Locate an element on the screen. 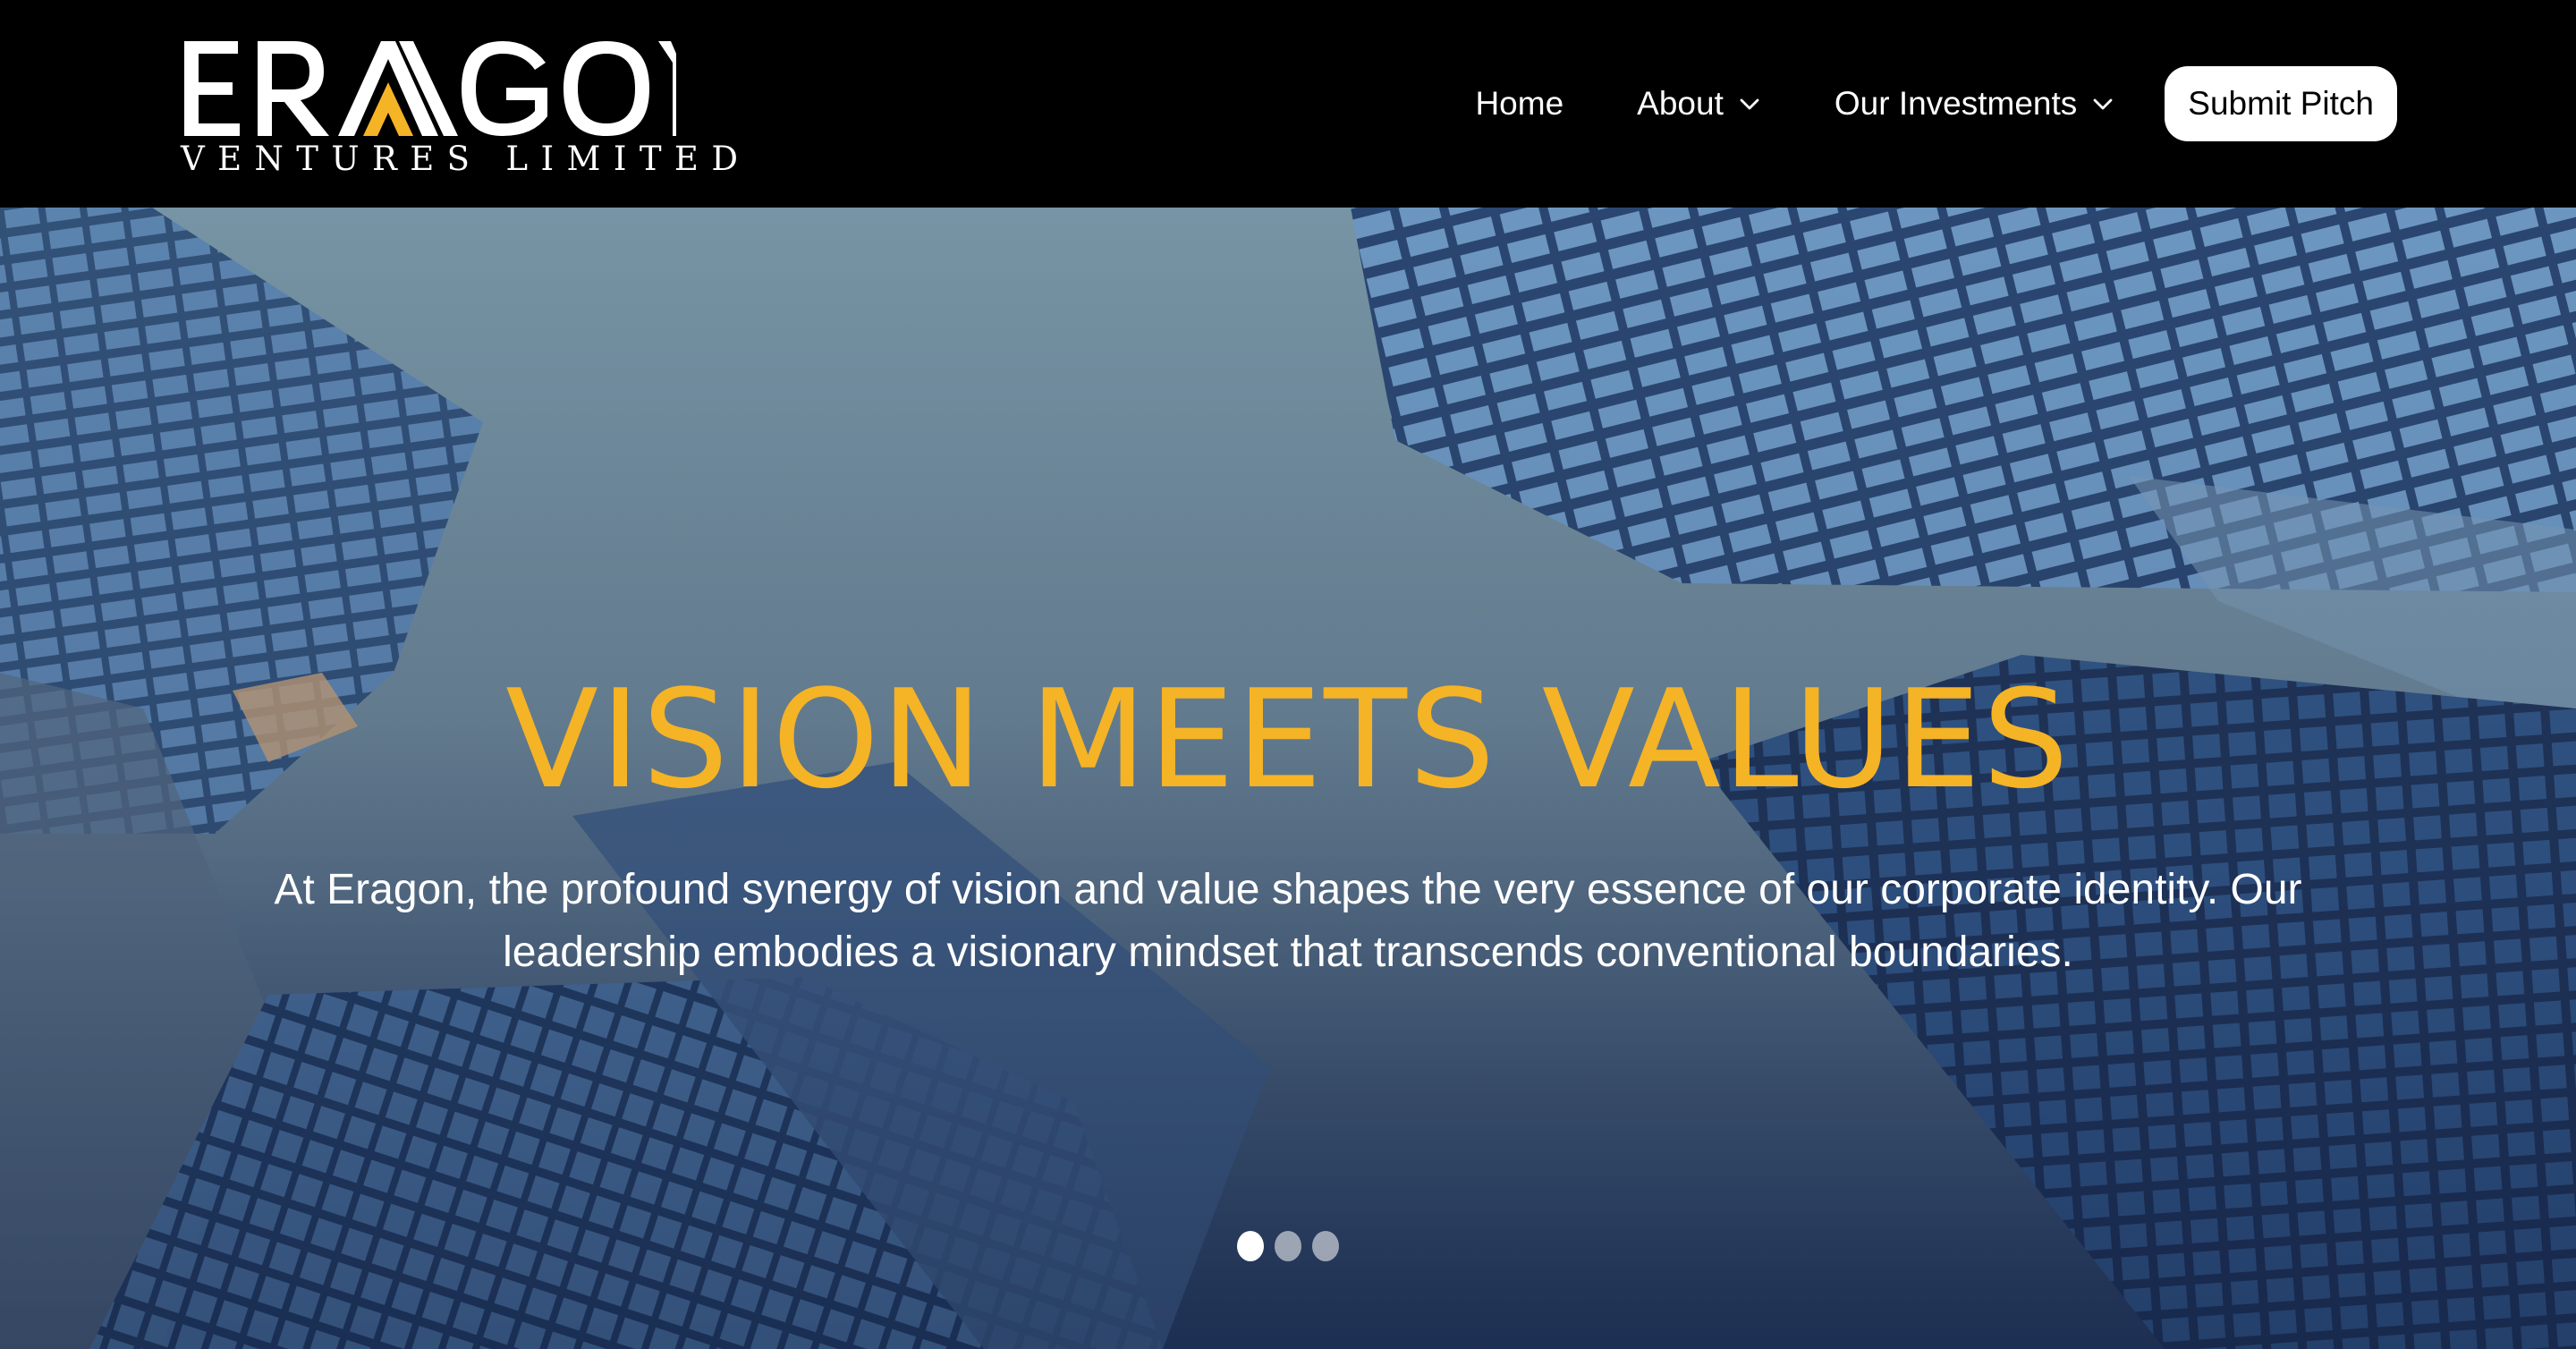 Image resolution: width=2576 pixels, height=1349 pixels. submit-pitch-button: Submit Pitch is located at coordinates (2281, 103).